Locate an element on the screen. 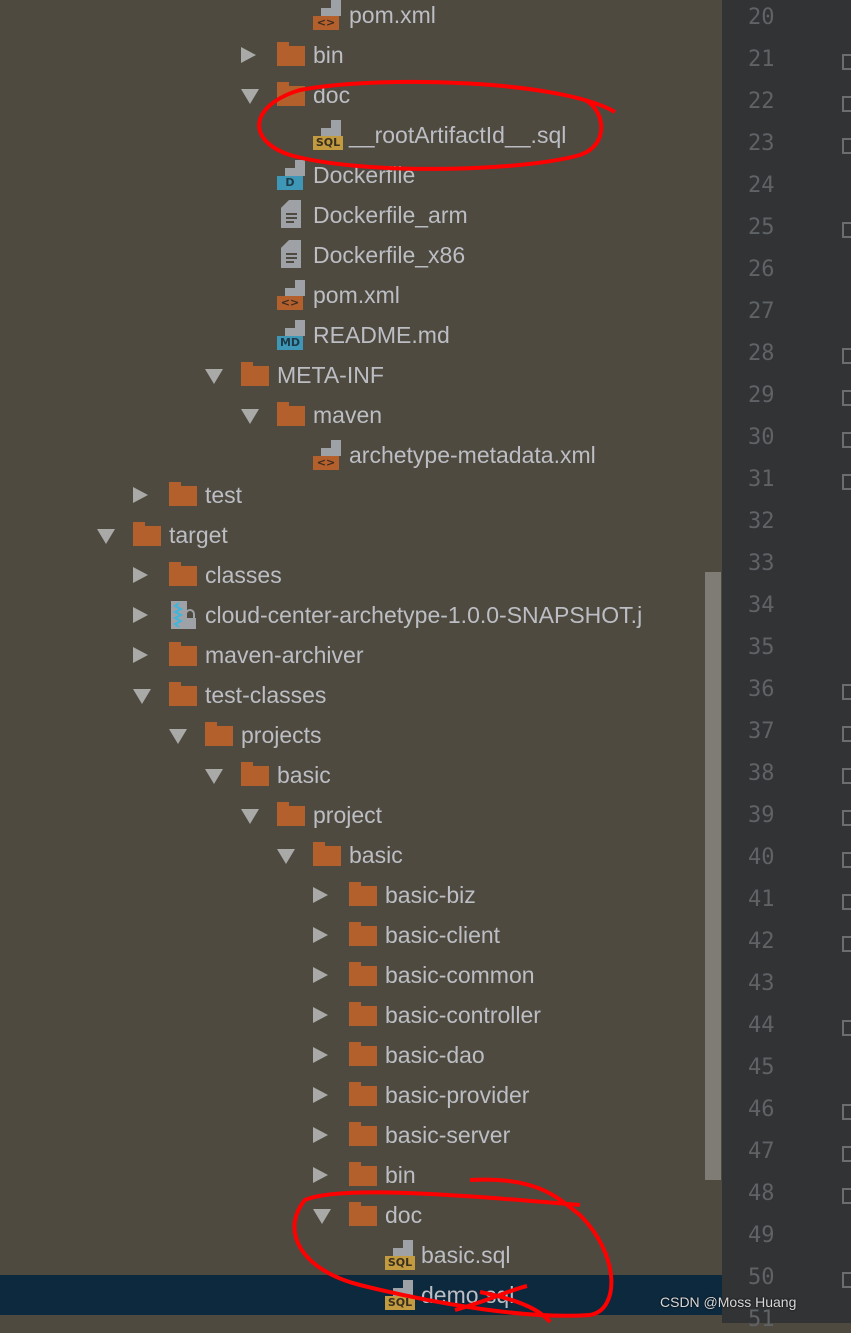  tree-row: D Dockerfile is located at coordinates (361, 175).